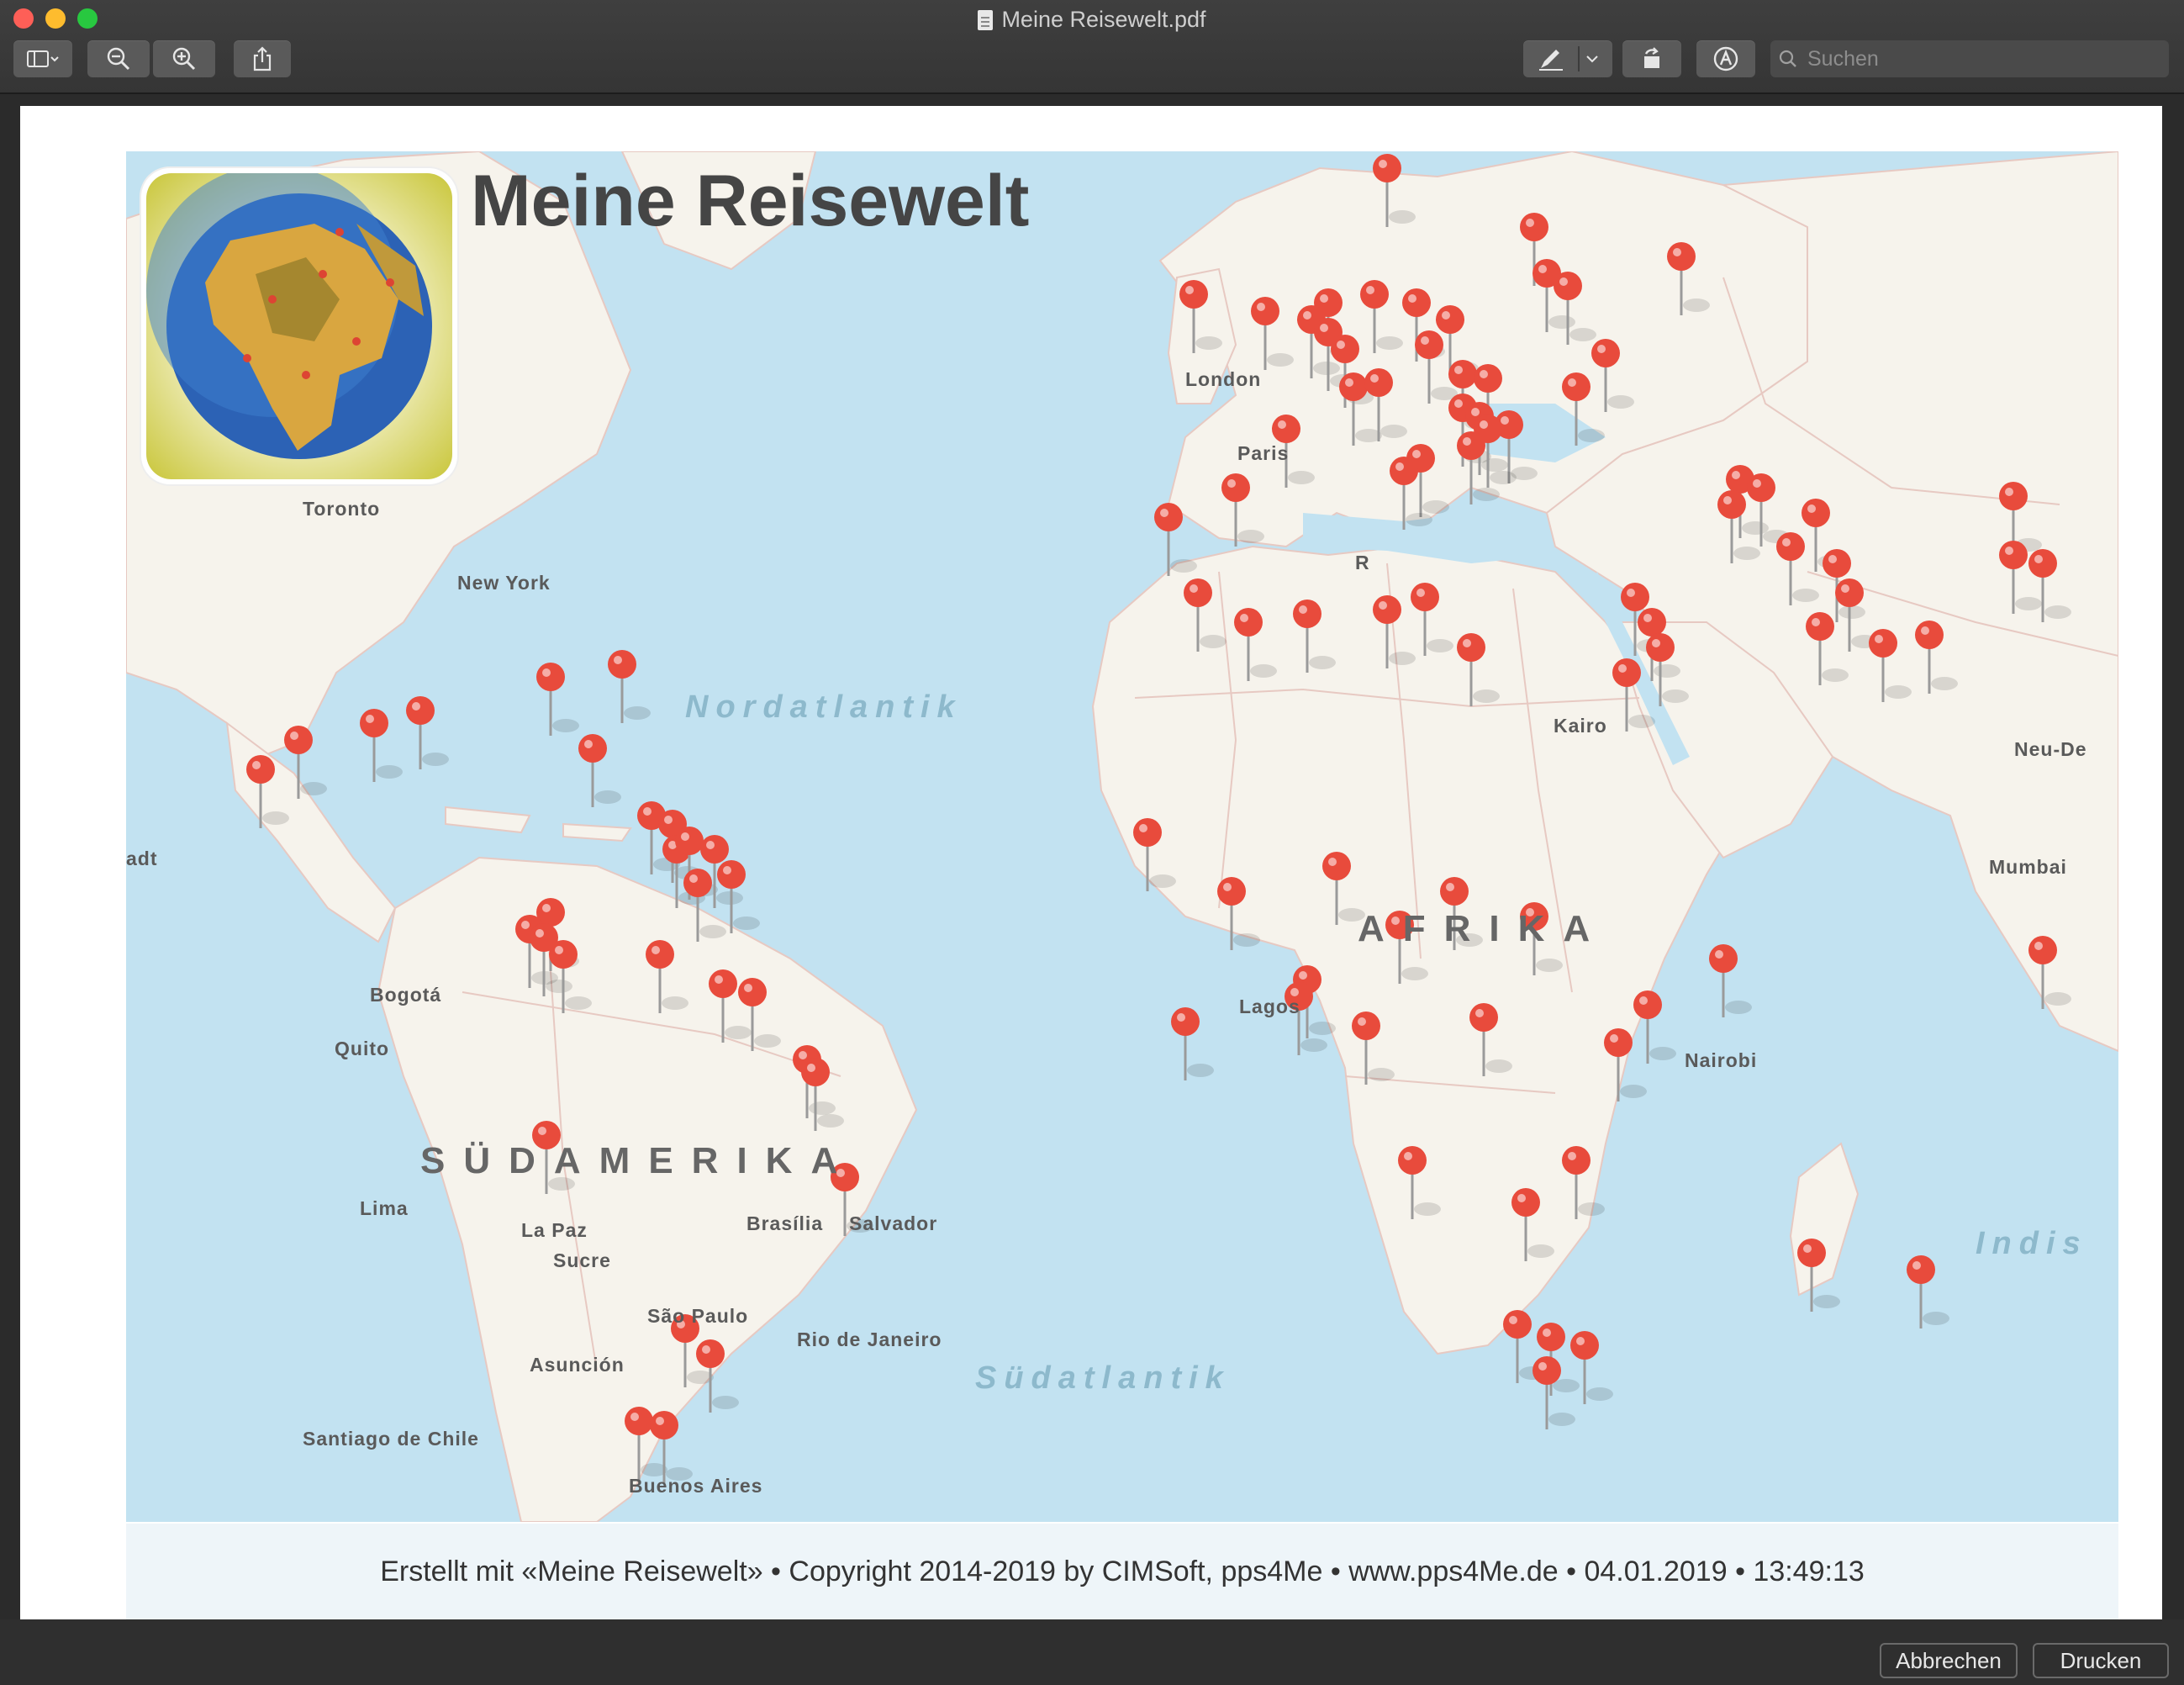  Describe the element at coordinates (1103, 1378) in the screenshot. I see `ocean-label-suedatlantik: Südatlantik` at that location.